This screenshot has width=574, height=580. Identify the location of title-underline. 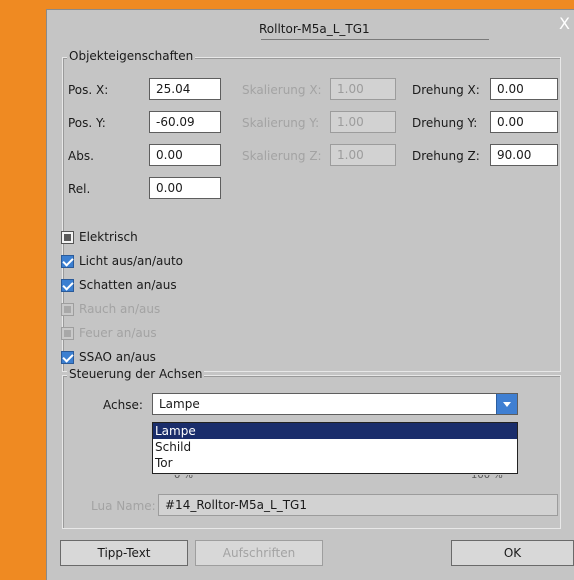
(375, 39).